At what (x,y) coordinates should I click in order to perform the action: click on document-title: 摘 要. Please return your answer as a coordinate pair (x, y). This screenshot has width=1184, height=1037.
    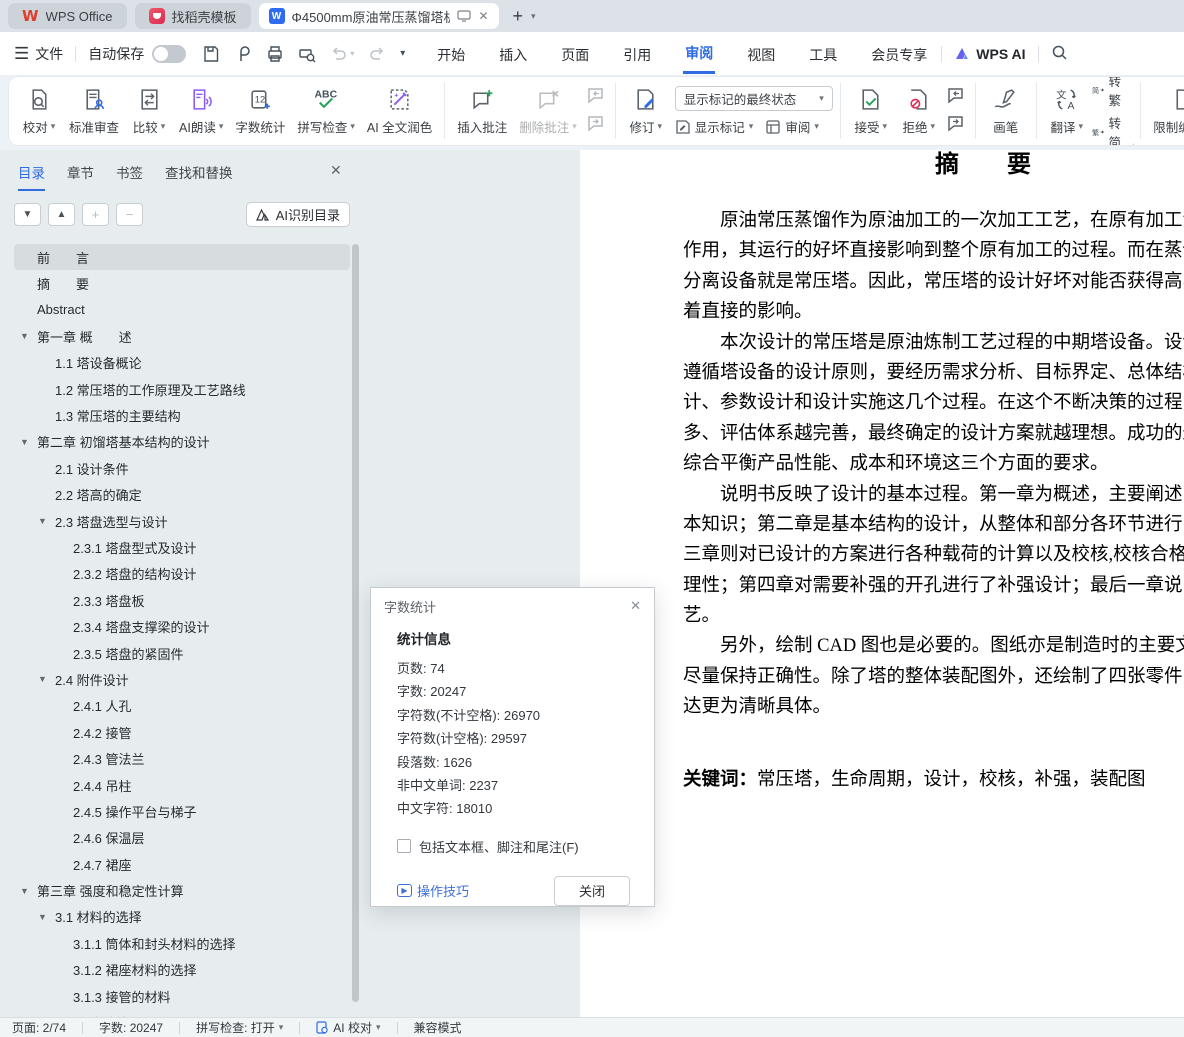
    Looking at the image, I should click on (983, 164).